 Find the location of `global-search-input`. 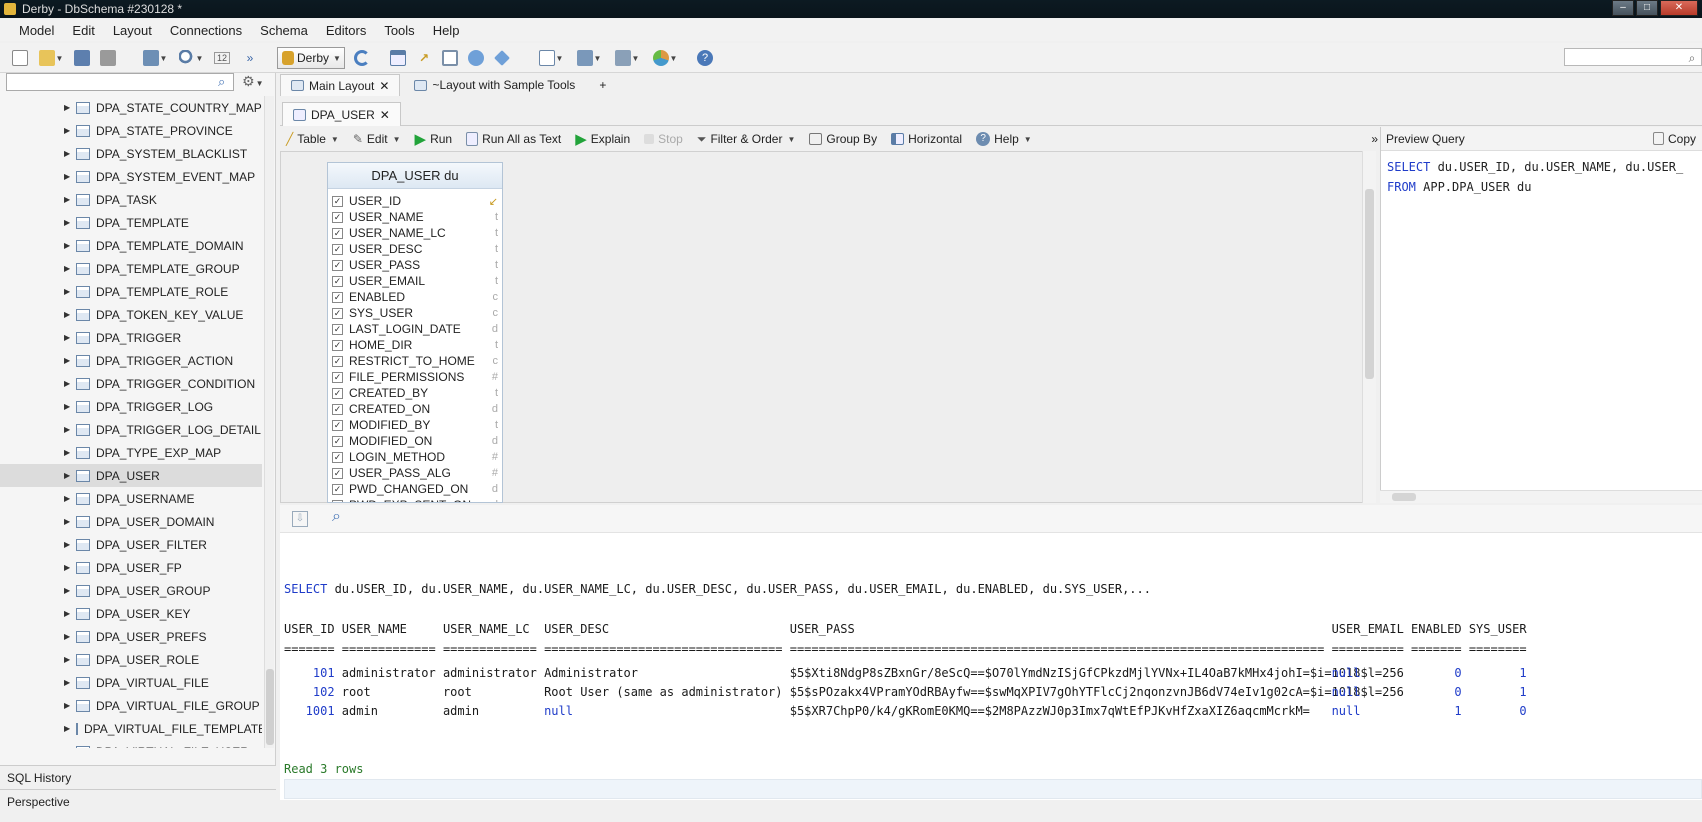

global-search-input is located at coordinates (1633, 57).